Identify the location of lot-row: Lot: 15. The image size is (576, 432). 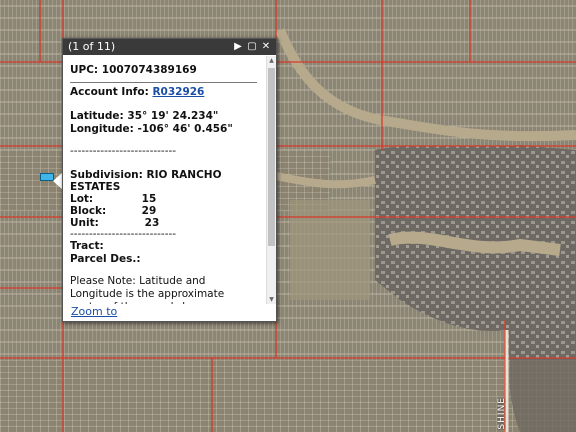
(113, 199).